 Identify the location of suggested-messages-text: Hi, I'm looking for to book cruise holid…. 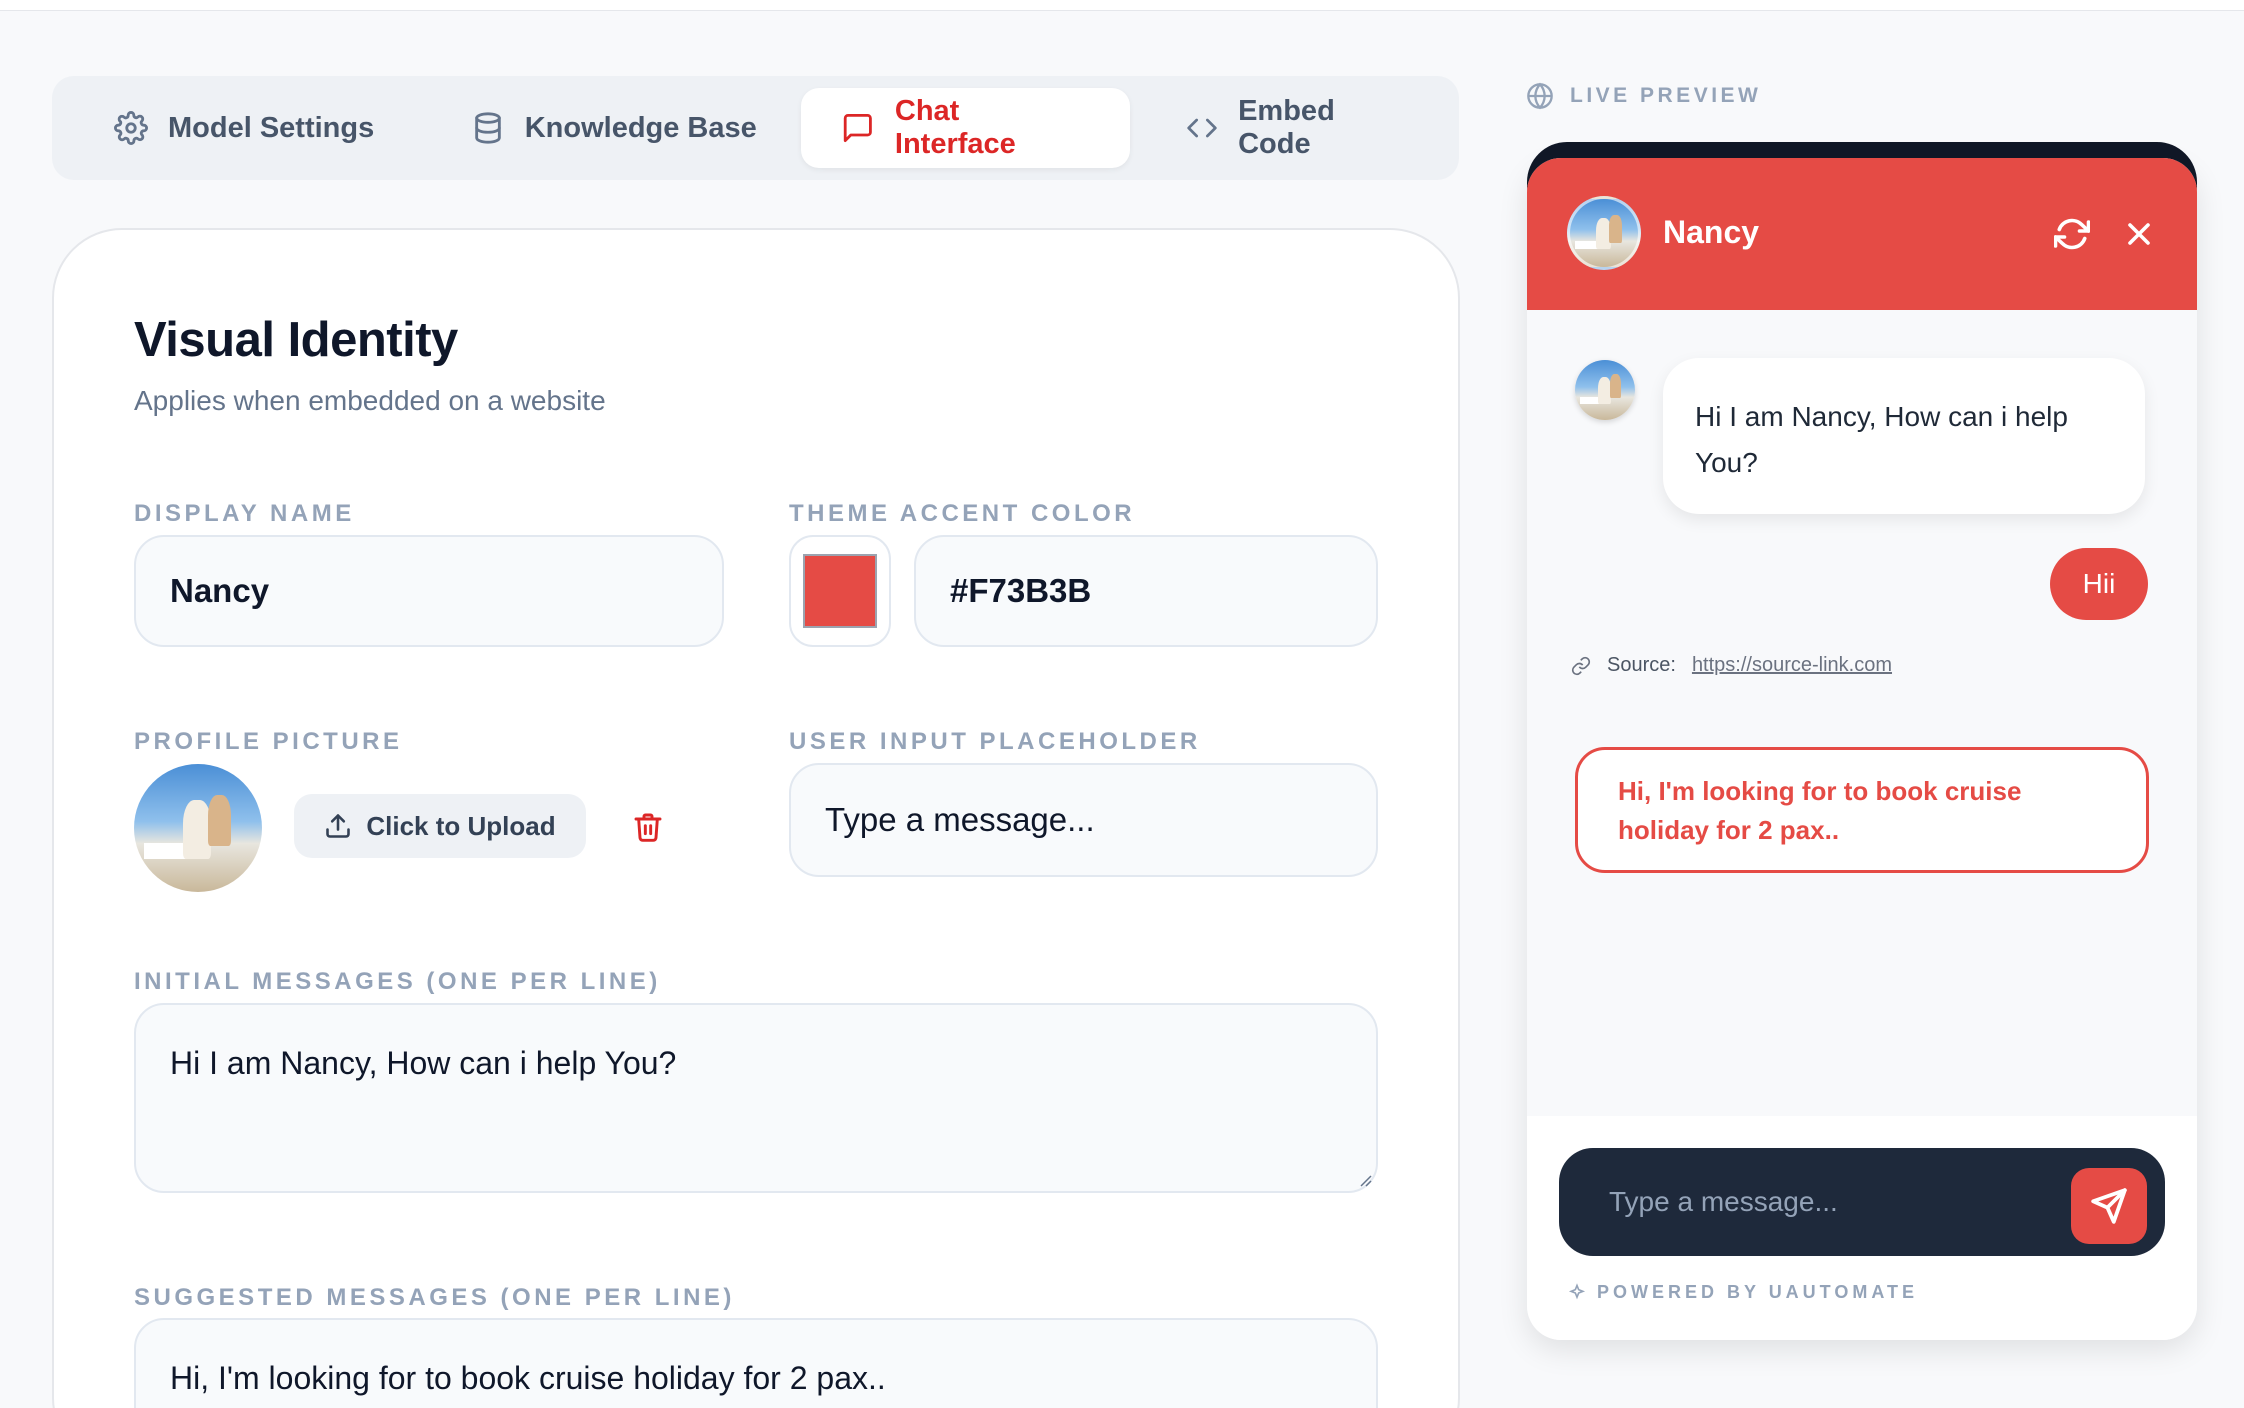
(528, 1378).